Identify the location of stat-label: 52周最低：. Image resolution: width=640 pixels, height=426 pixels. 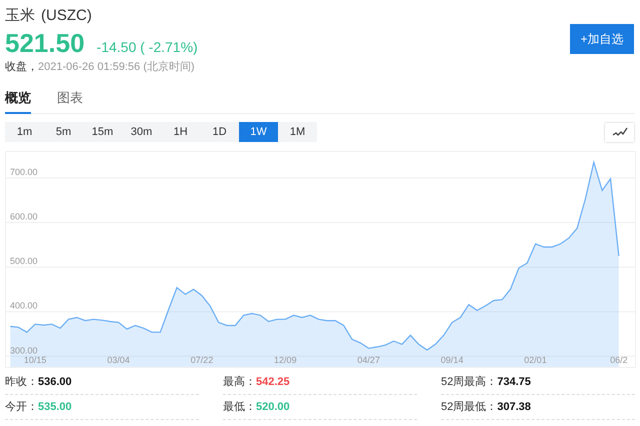
(469, 407).